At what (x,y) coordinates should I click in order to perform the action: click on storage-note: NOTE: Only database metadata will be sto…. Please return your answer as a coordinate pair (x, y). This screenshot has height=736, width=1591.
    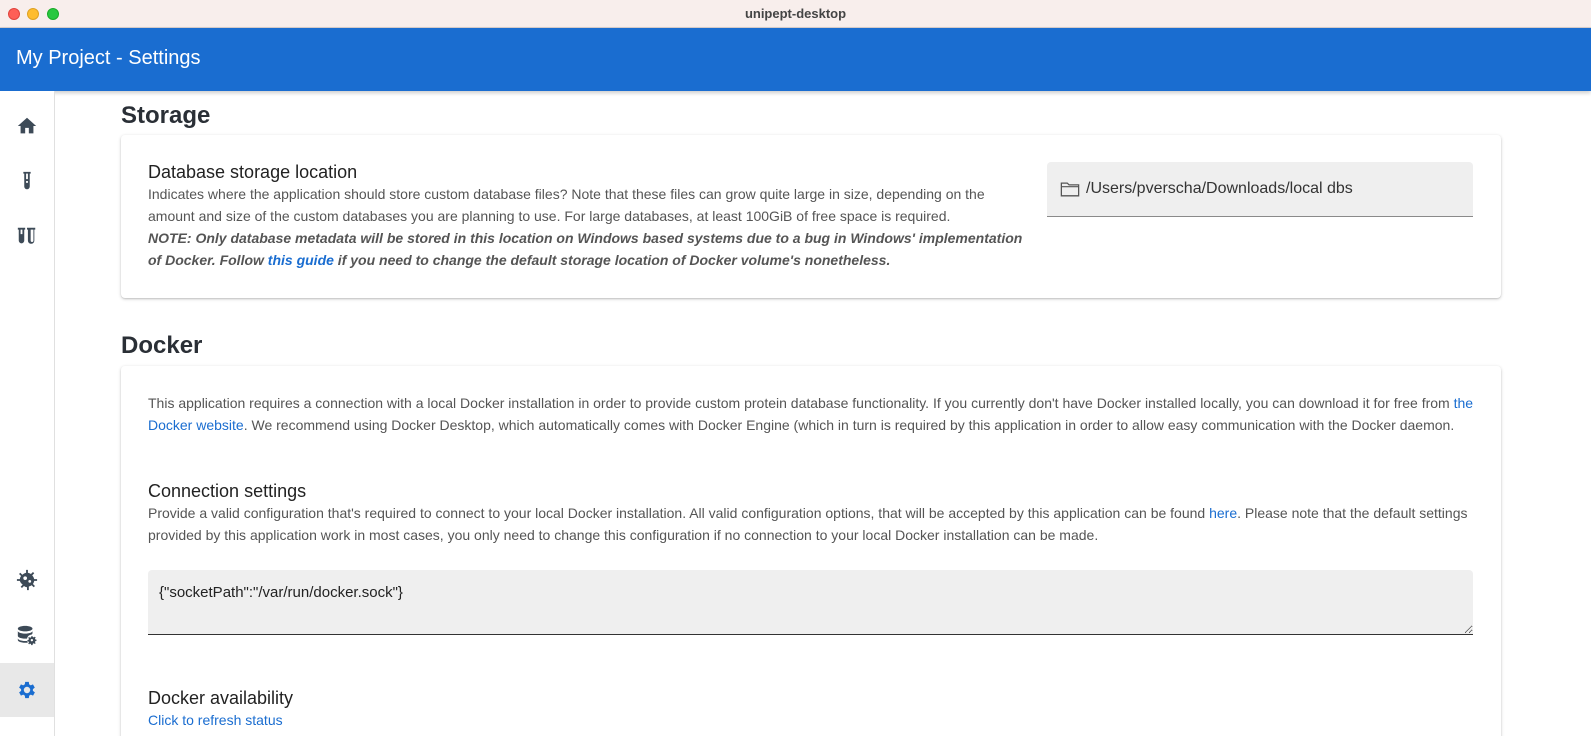
    Looking at the image, I should click on (585, 249).